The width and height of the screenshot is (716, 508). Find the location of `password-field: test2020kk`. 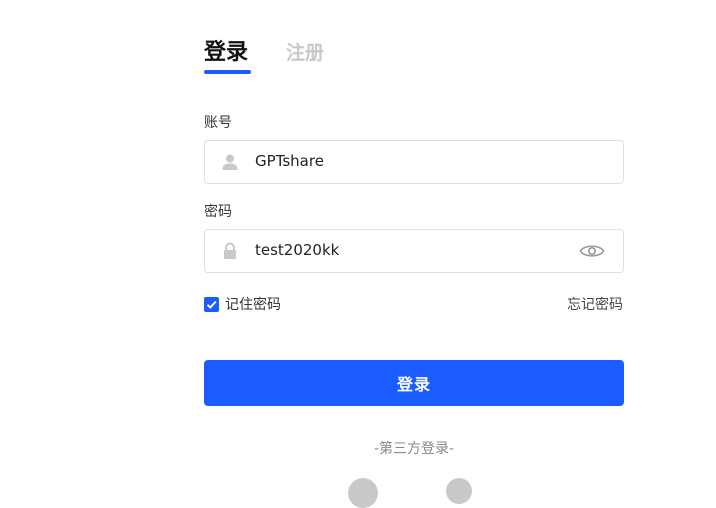

password-field: test2020kk is located at coordinates (414, 251).